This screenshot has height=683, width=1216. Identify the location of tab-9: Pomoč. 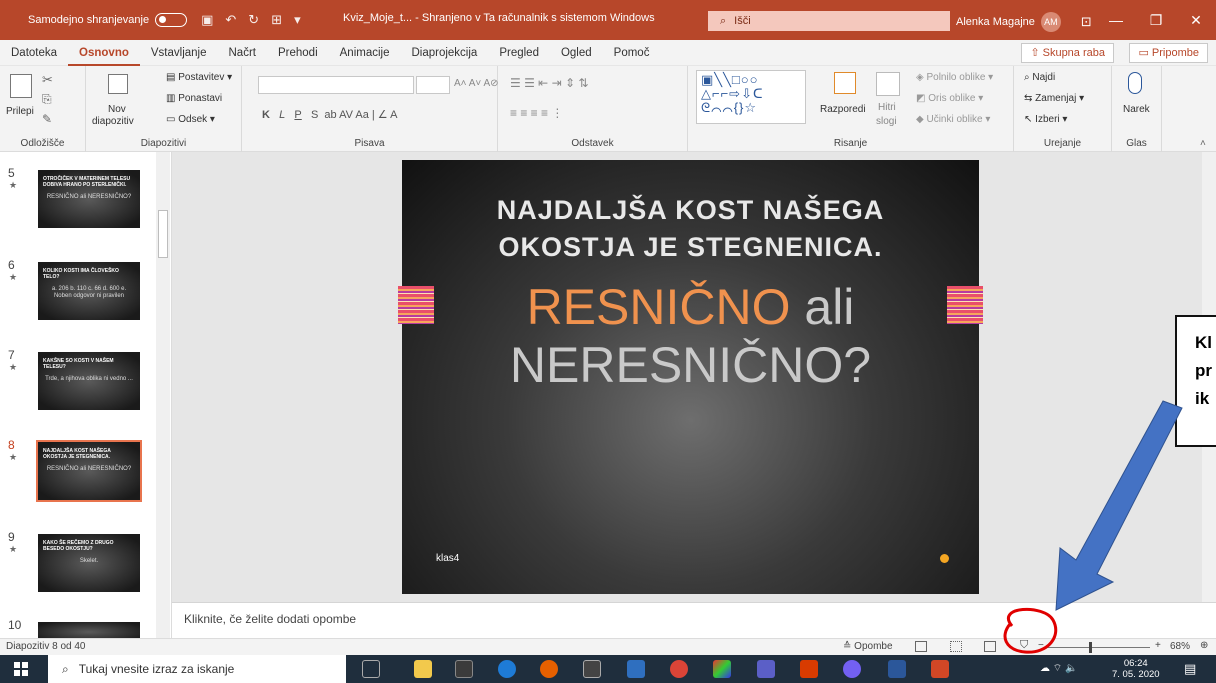
(632, 53).